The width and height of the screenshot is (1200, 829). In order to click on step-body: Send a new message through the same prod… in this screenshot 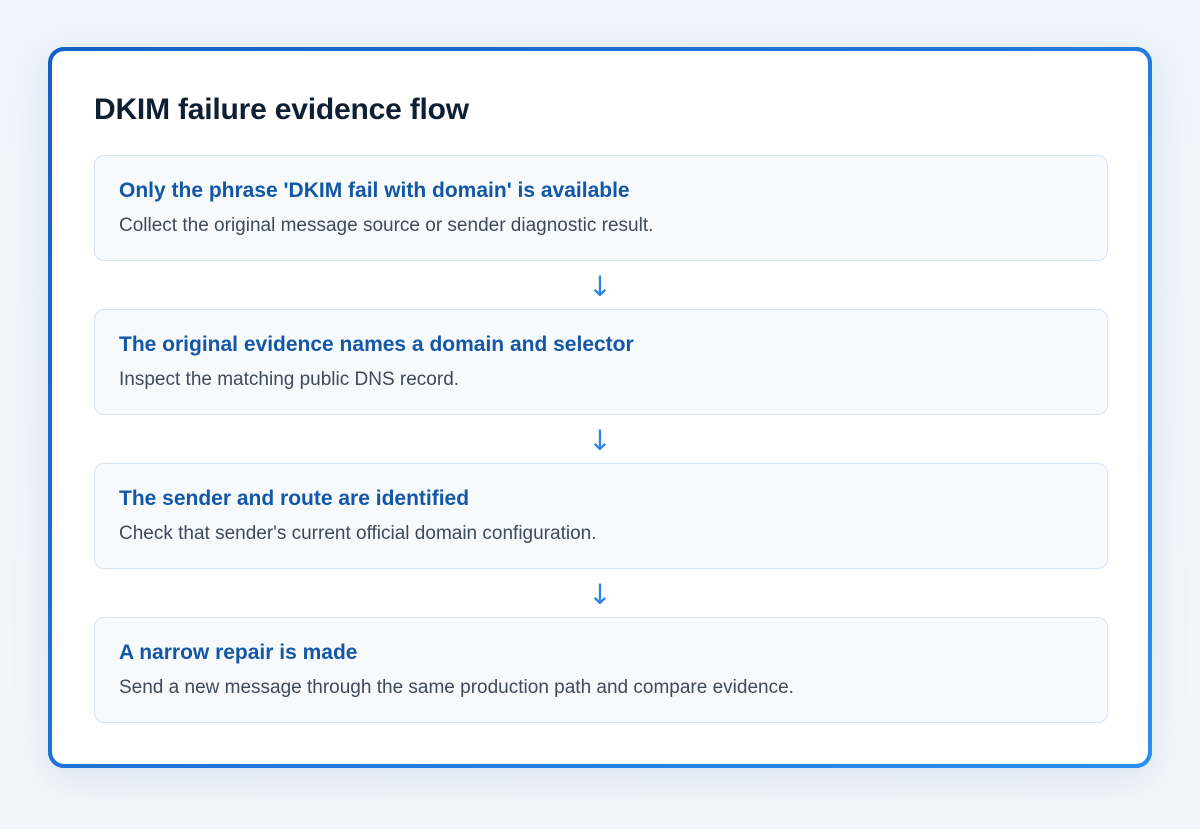, I will do `click(456, 687)`.